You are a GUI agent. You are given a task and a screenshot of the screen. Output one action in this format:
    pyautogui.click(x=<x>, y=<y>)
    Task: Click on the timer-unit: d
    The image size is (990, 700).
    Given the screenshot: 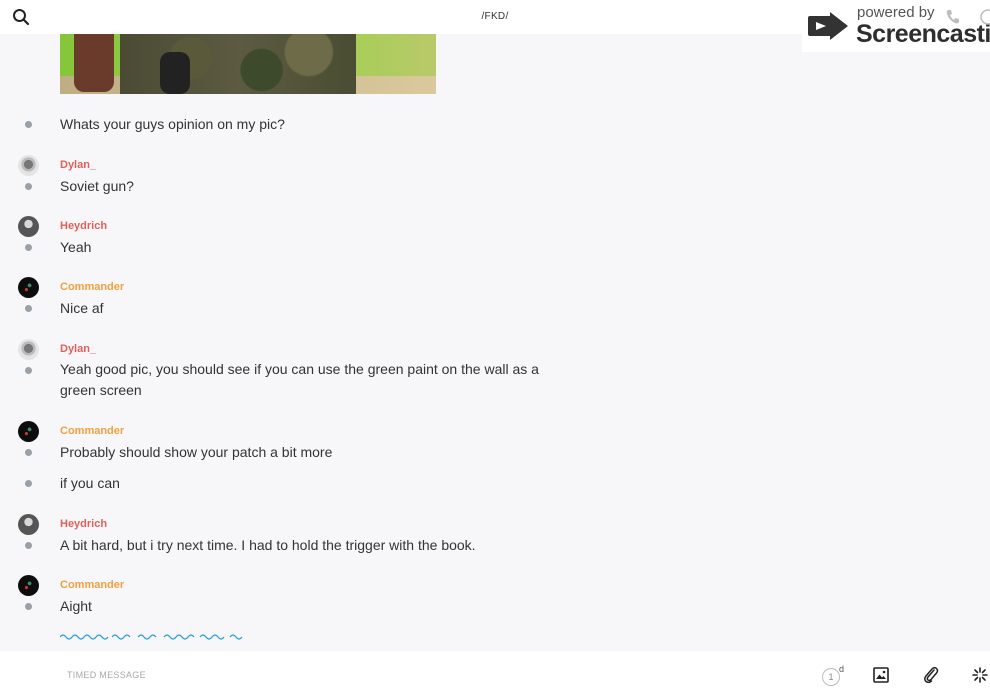 What is the action you would take?
    pyautogui.click(x=842, y=669)
    